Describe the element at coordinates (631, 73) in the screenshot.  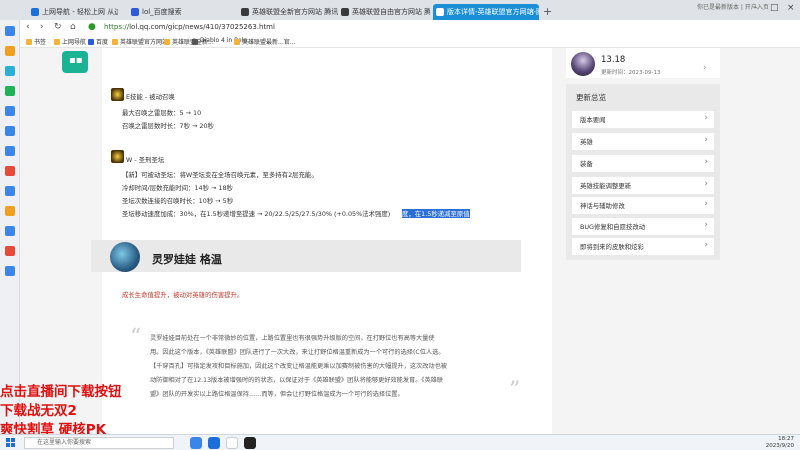
I see `version-date: 更新时间：2023-09-13` at that location.